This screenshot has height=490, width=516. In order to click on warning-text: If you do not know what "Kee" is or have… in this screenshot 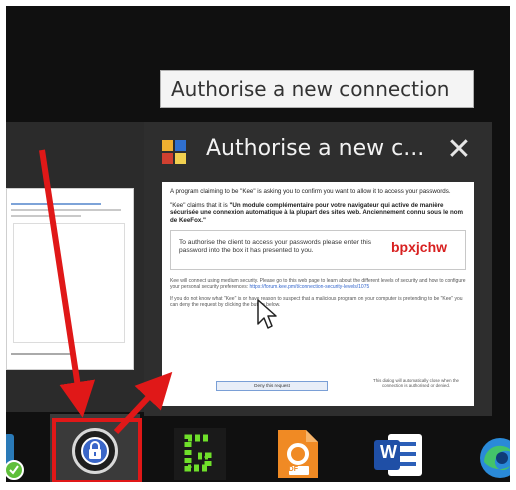, I will do `click(316, 302)`.